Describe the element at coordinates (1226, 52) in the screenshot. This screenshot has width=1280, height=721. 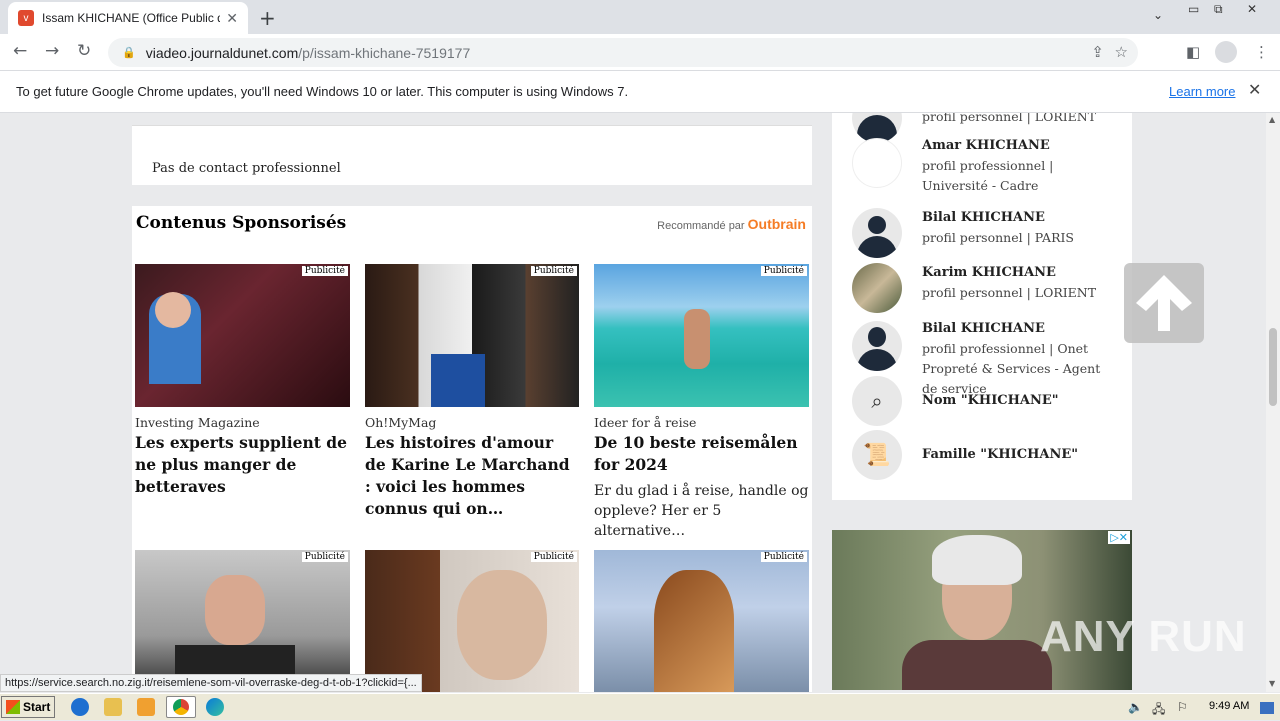
I see `profile-avatar-icon` at that location.